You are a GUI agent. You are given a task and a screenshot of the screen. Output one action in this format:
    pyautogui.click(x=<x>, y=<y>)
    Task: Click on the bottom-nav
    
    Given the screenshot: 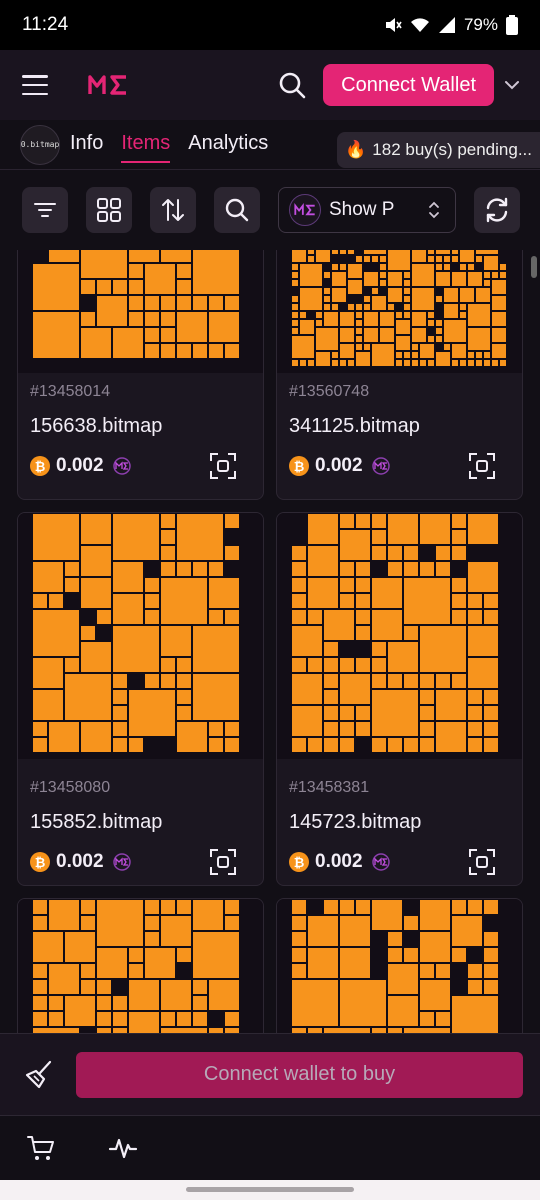 What is the action you would take?
    pyautogui.click(x=270, y=1147)
    